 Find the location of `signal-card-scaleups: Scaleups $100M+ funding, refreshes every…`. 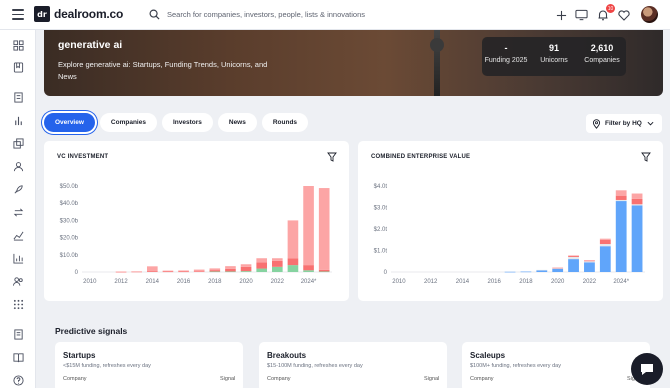

signal-card-scaleups: Scaleups $100M+ funding, refreshes every… is located at coordinates (556, 365).